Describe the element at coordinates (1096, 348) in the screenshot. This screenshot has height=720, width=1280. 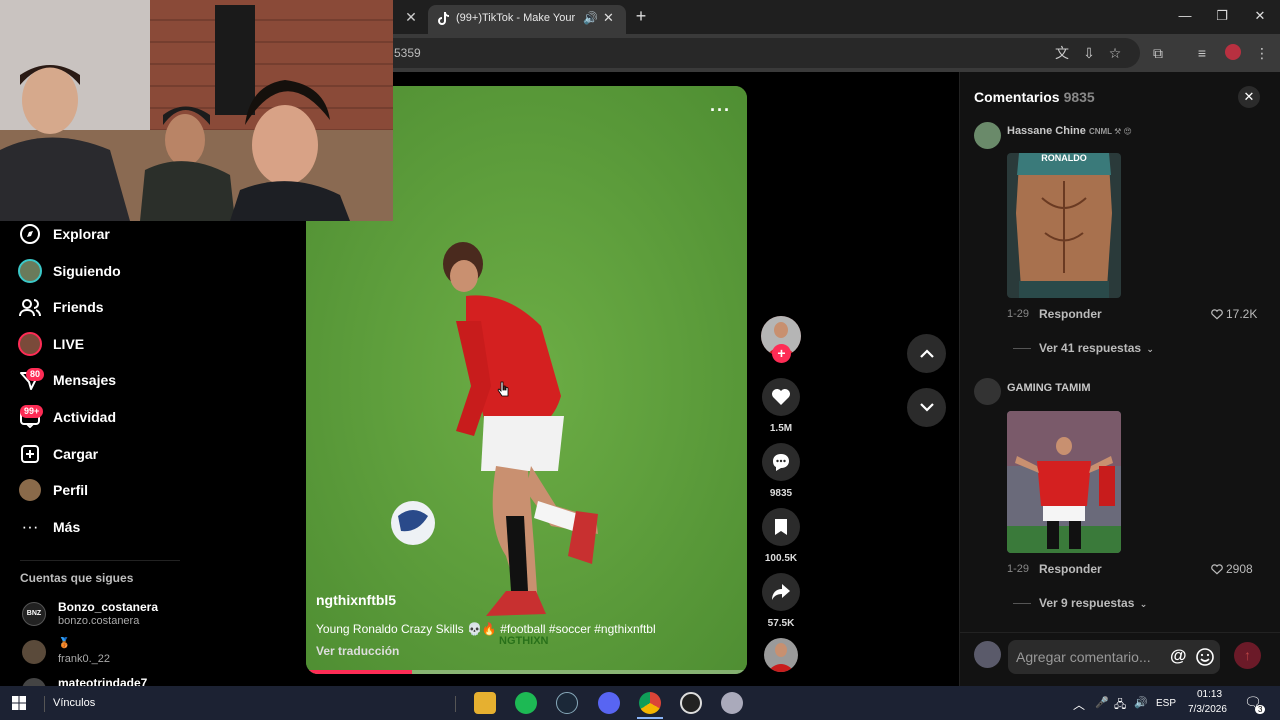
I see `view-replies-button: Ver 41 respuestas ⌄` at that location.